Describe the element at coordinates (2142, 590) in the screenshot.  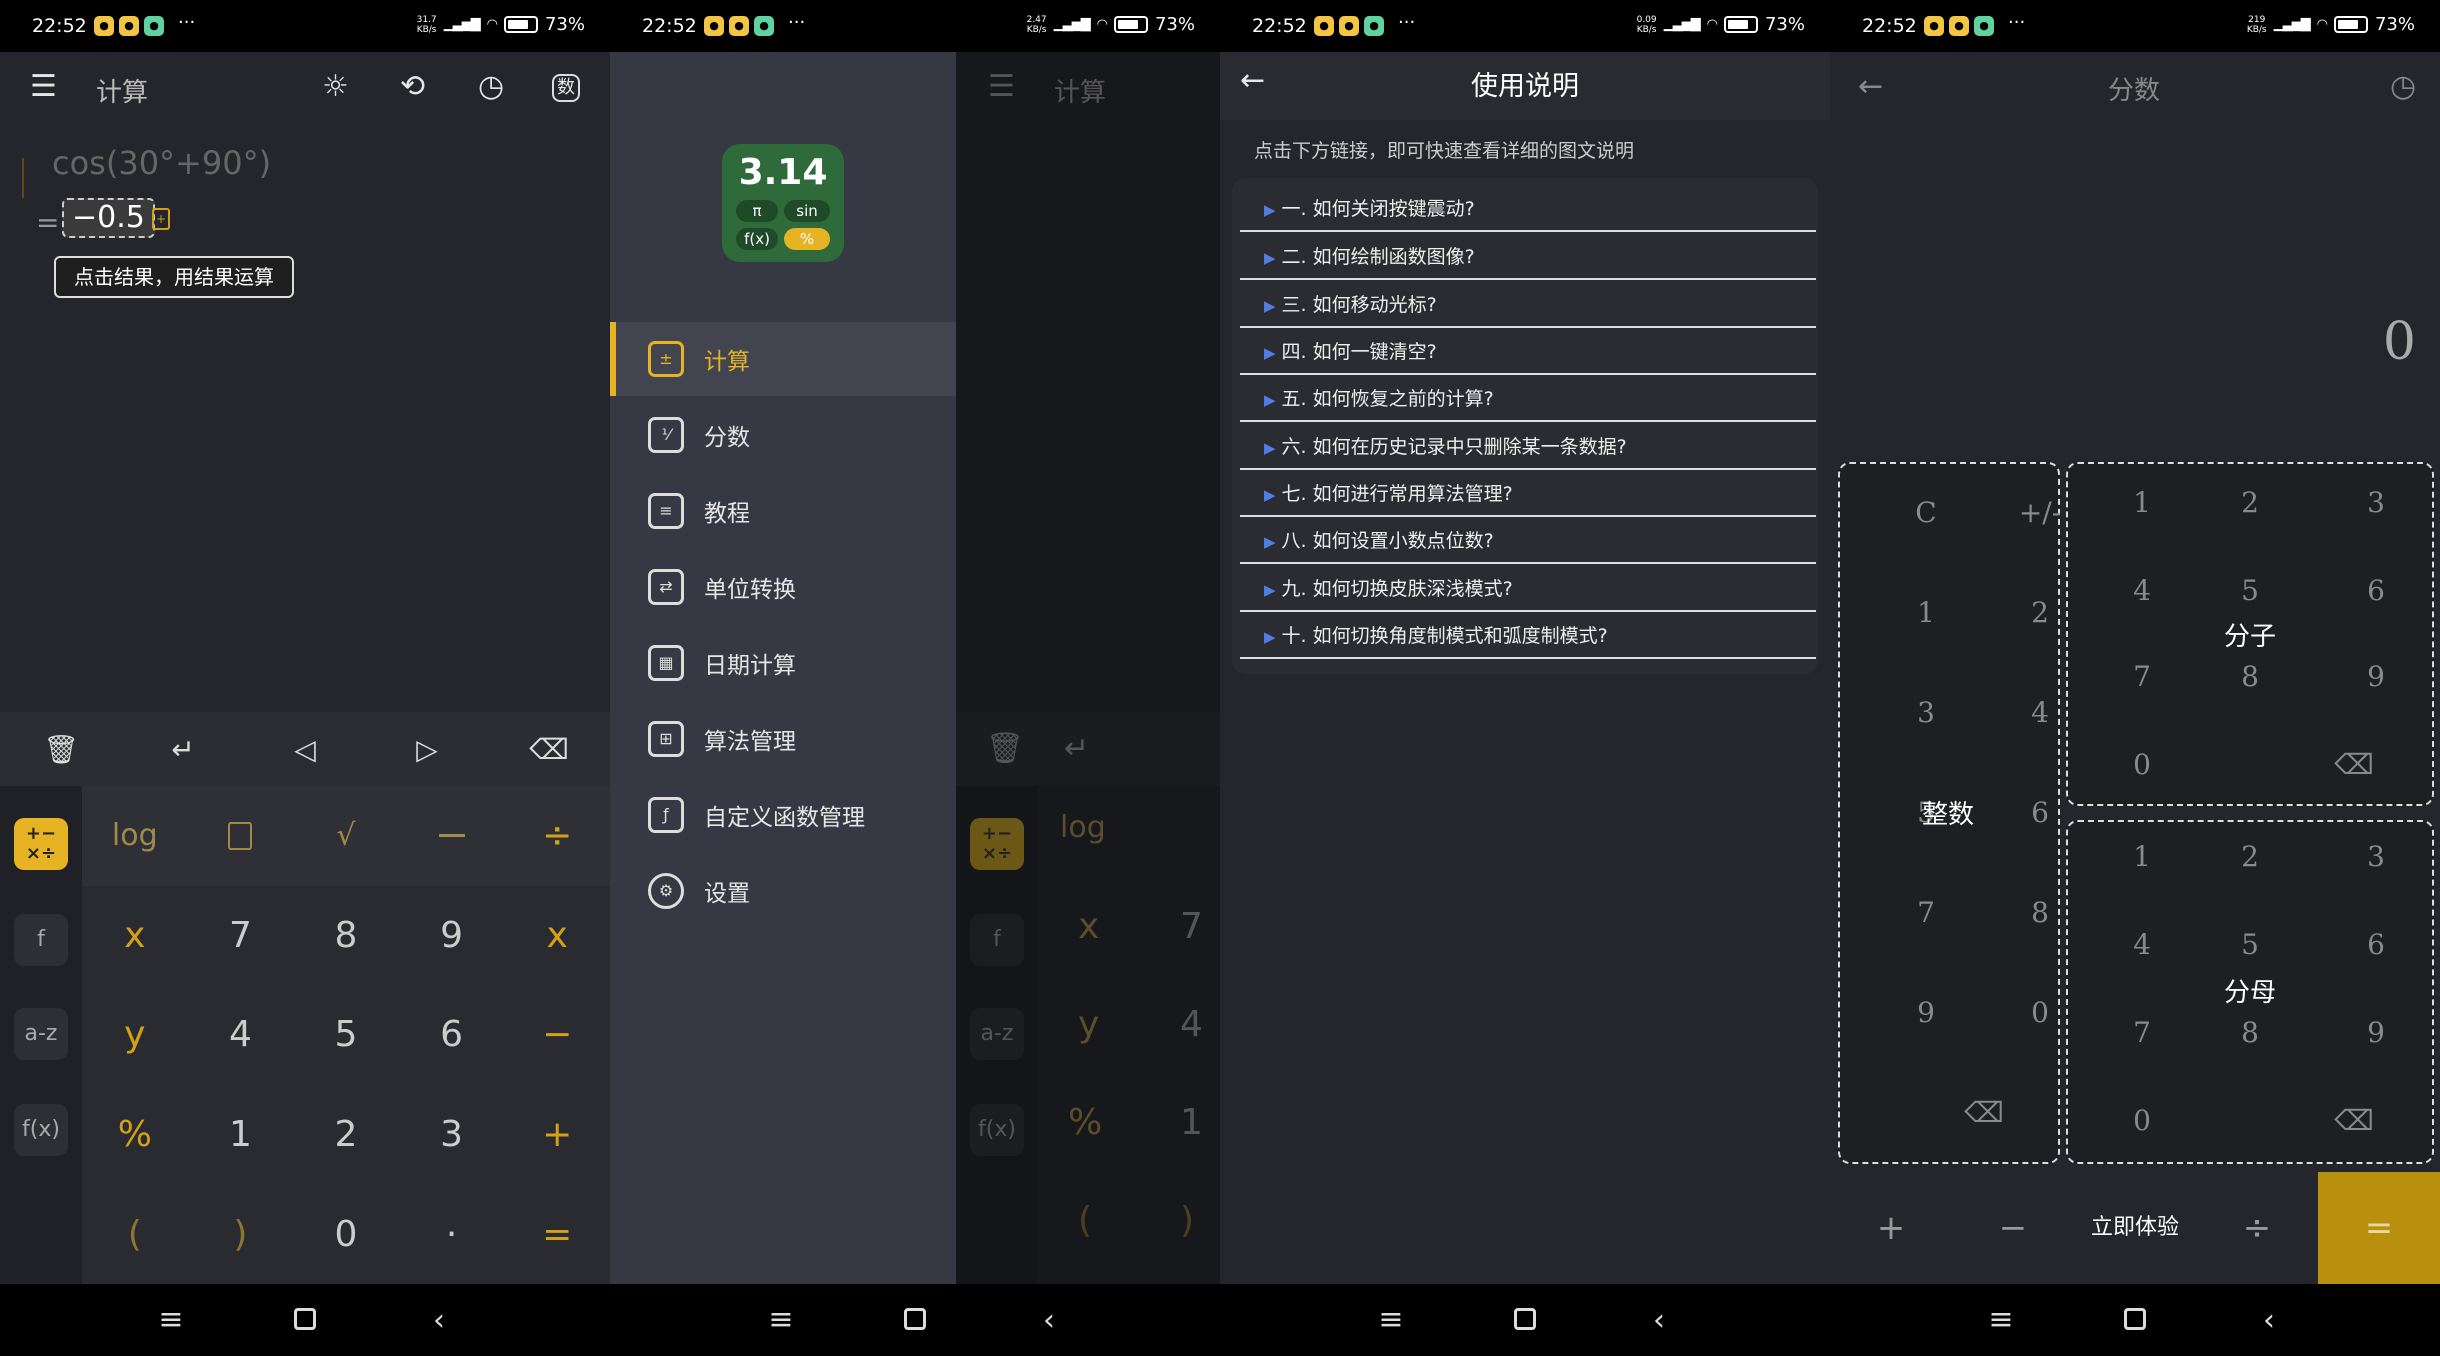
I see `num-digit-4: 4` at that location.